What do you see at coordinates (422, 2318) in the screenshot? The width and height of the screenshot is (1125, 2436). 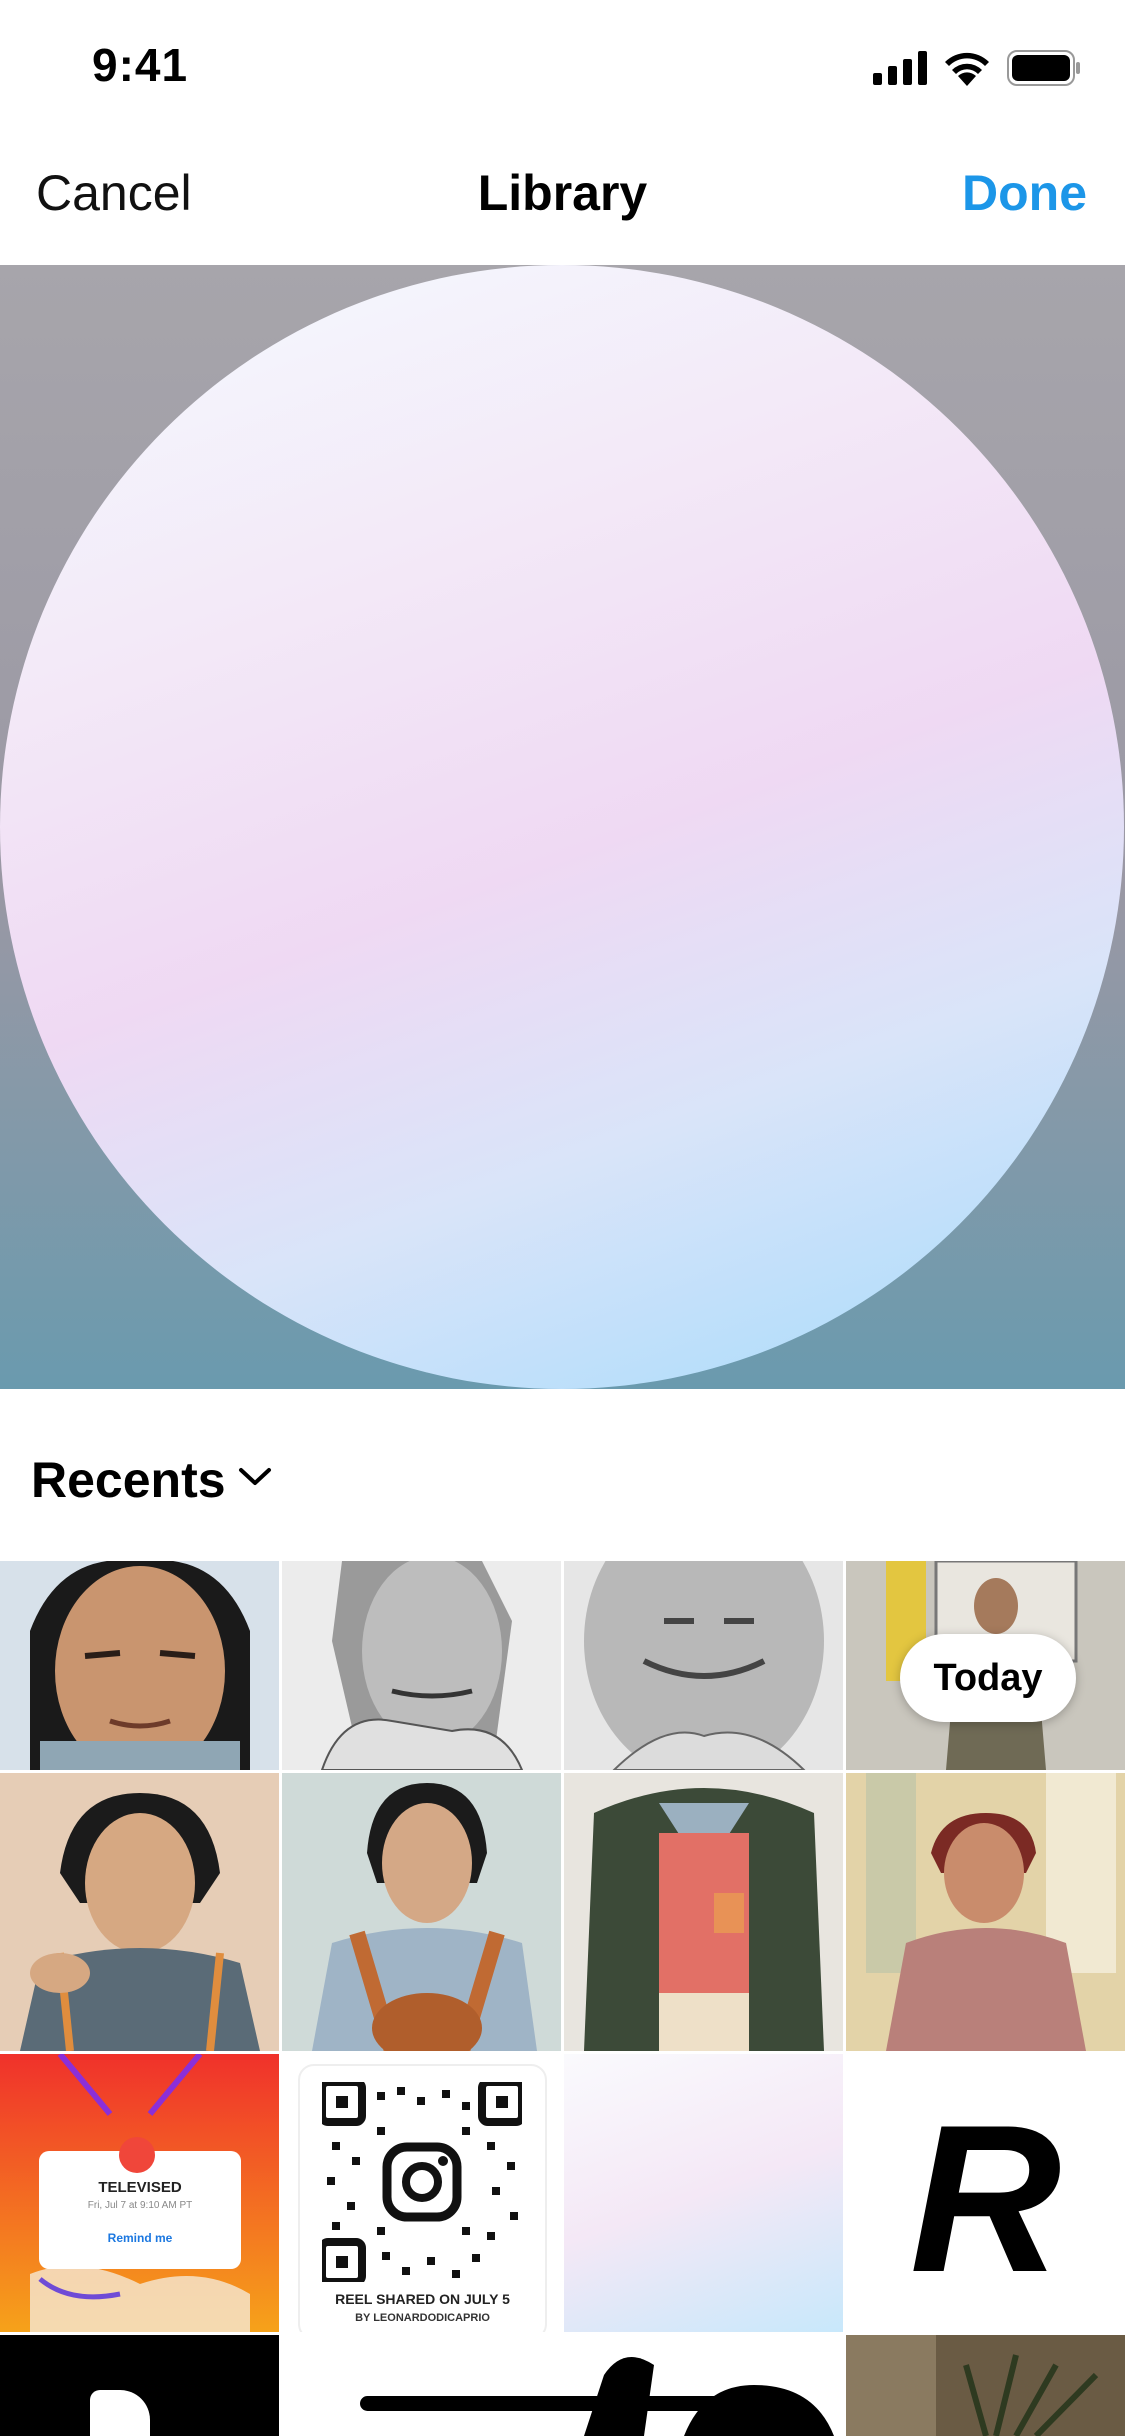 I see `qr-card-line2: BY LEONARDODICAPRIO` at bounding box center [422, 2318].